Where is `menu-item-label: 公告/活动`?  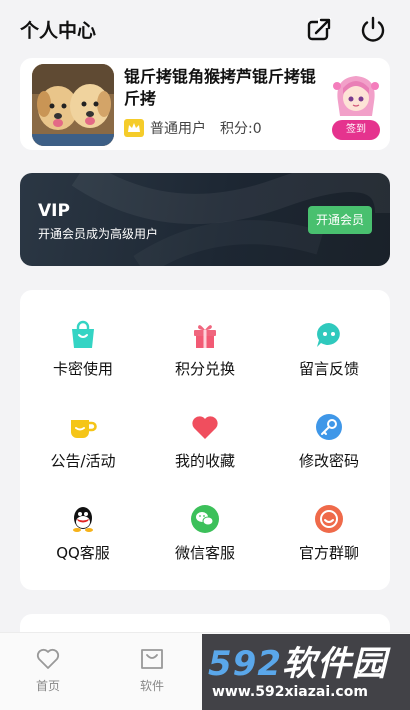
menu-item-label: 公告/活动 is located at coordinates (83, 461).